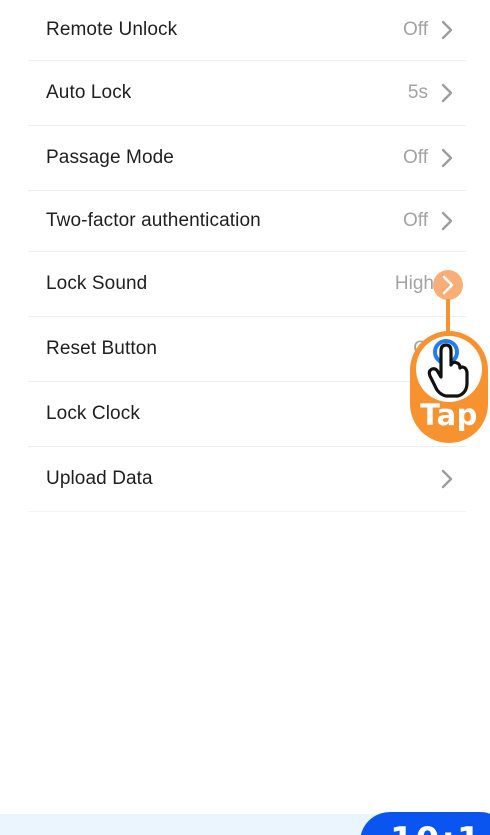 The height and width of the screenshot is (835, 490). What do you see at coordinates (89, 92) in the screenshot?
I see `auto-lock-label: Auto Lock` at bounding box center [89, 92].